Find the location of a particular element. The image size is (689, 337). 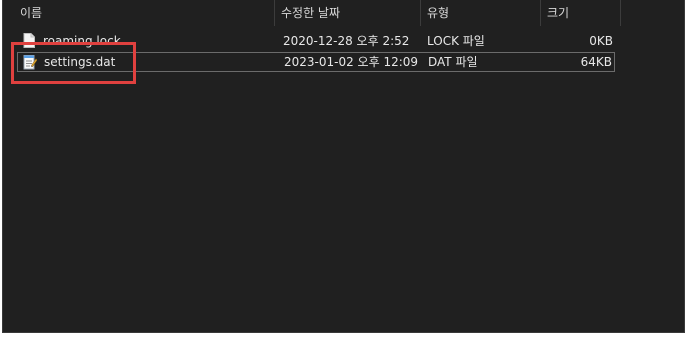

column-header-date-modified: 수정한 날짜 is located at coordinates (348, 13).